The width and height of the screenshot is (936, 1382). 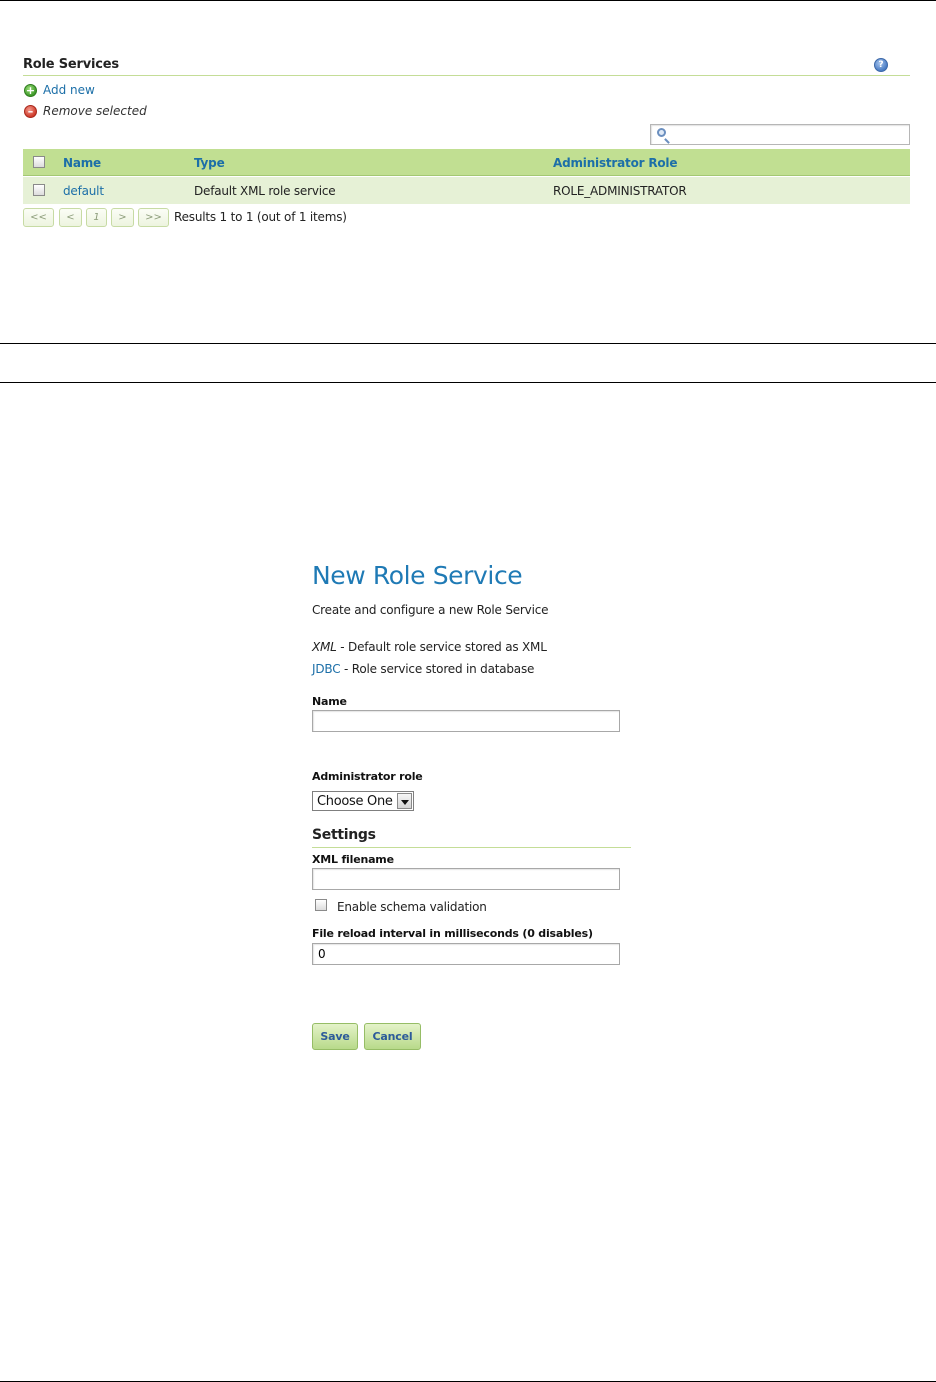 What do you see at coordinates (324, 647) in the screenshot?
I see `option-xml-name: XML` at bounding box center [324, 647].